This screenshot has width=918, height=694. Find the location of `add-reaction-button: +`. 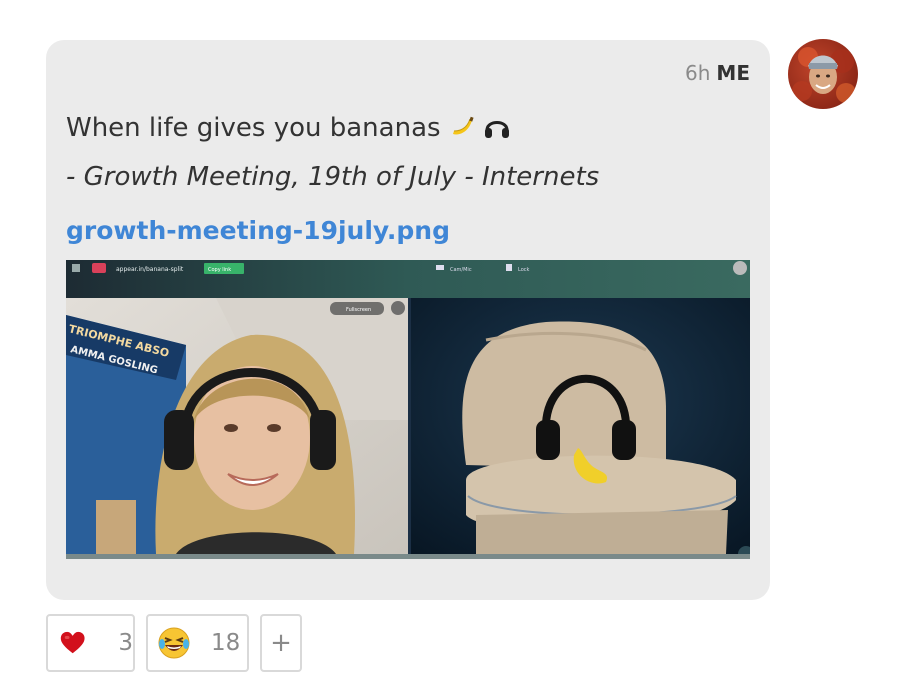

add-reaction-button: + is located at coordinates (281, 643).